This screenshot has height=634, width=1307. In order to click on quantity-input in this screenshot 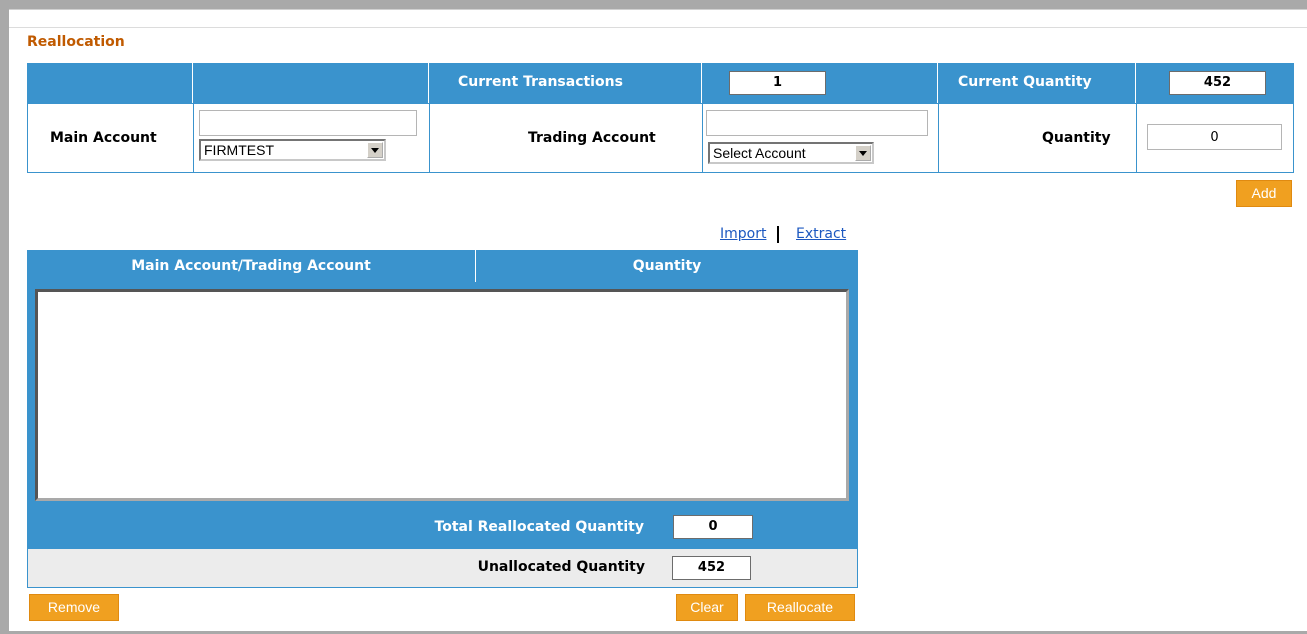, I will do `click(1214, 137)`.